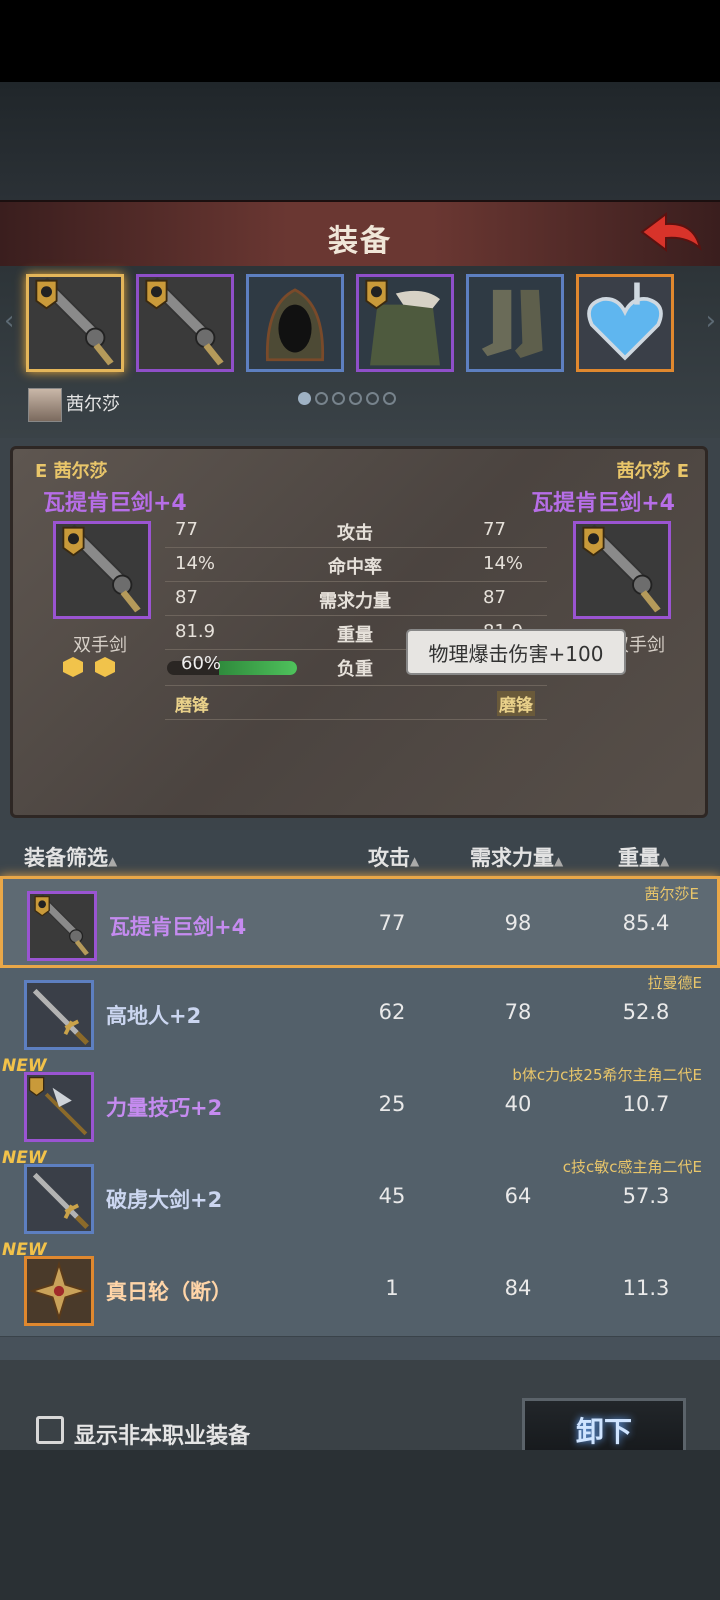 This screenshot has height=1600, width=720. What do you see at coordinates (355, 635) in the screenshot?
I see `stat-name: 重量` at bounding box center [355, 635].